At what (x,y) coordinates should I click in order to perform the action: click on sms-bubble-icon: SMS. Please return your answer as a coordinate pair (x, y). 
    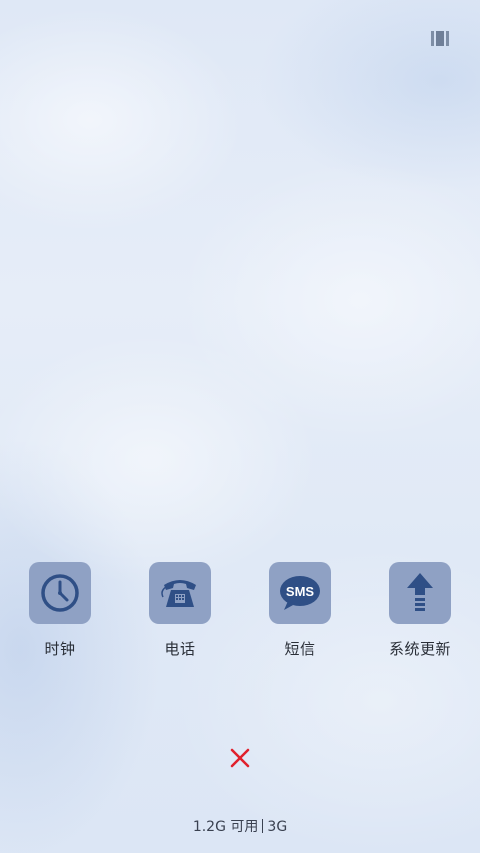
    Looking at the image, I should click on (300, 593).